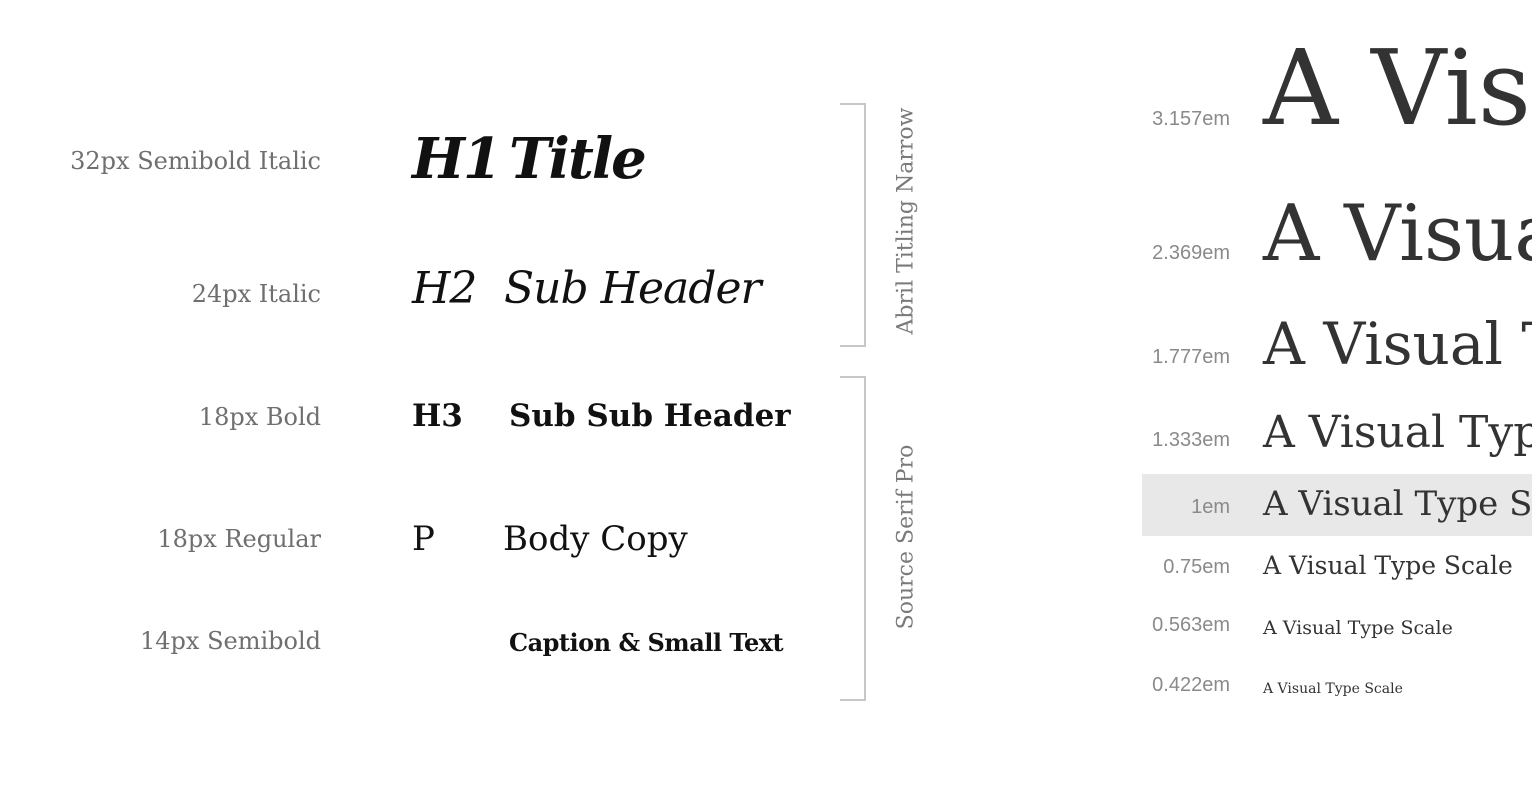  I want to click on scale-em-label: 3.157em, so click(1191, 119).